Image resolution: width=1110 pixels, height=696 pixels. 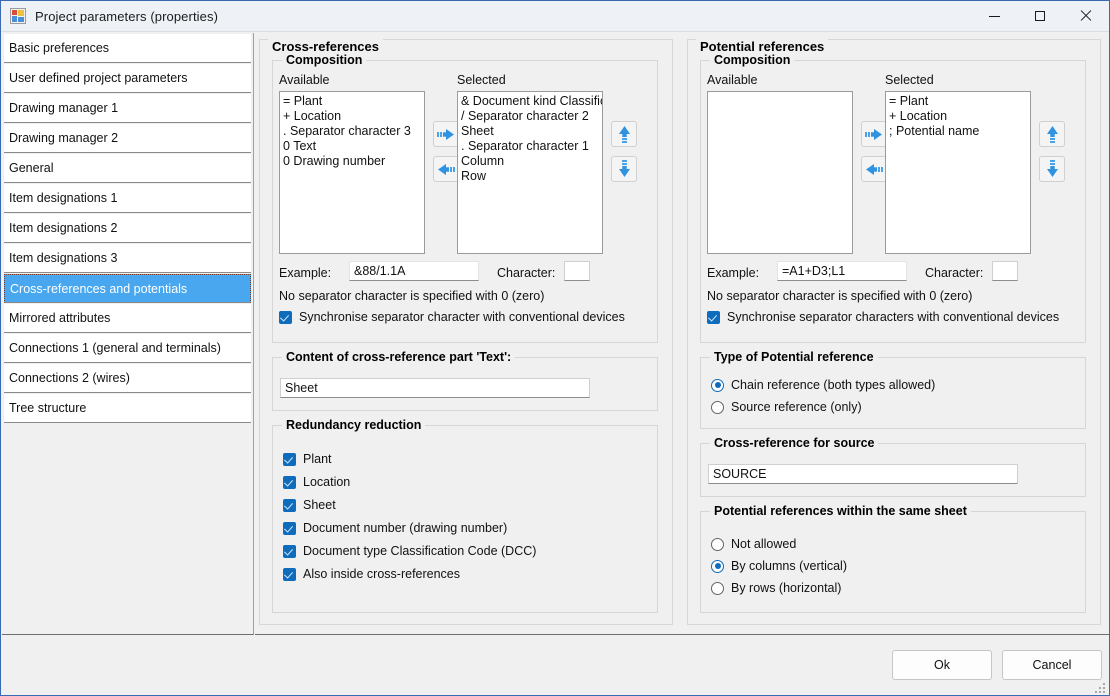 What do you see at coordinates (863, 474) in the screenshot?
I see `cross-reference-for-source-input: SOURCE` at bounding box center [863, 474].